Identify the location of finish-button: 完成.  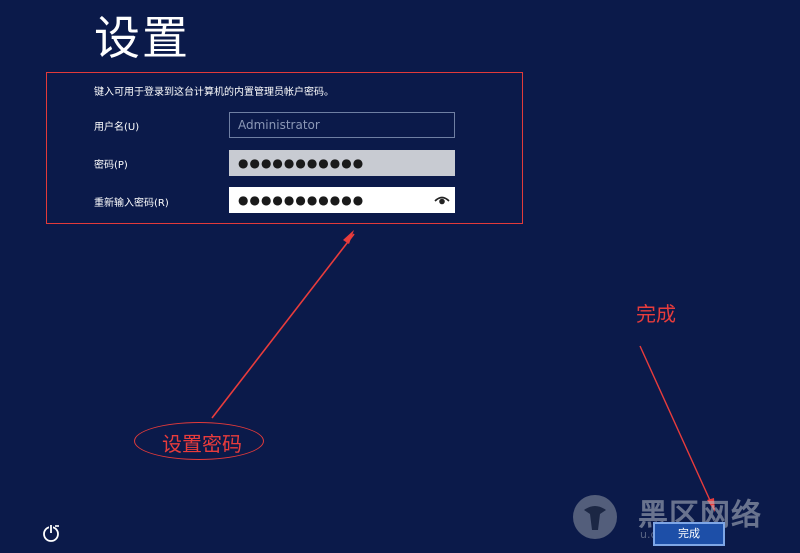
(689, 534).